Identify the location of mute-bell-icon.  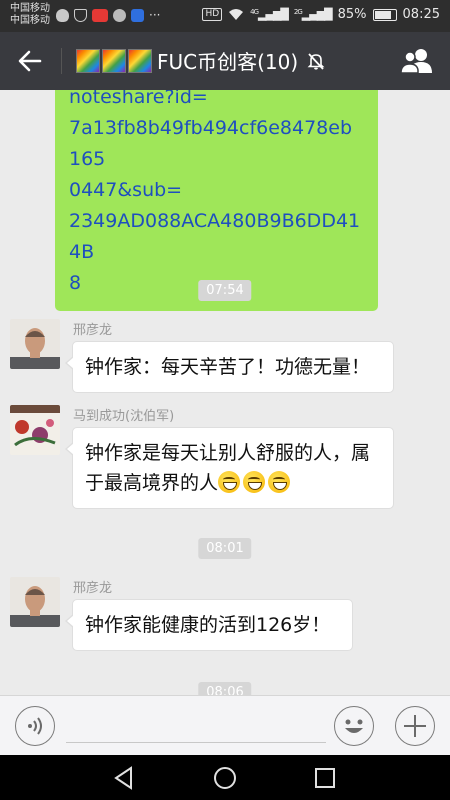
(316, 61).